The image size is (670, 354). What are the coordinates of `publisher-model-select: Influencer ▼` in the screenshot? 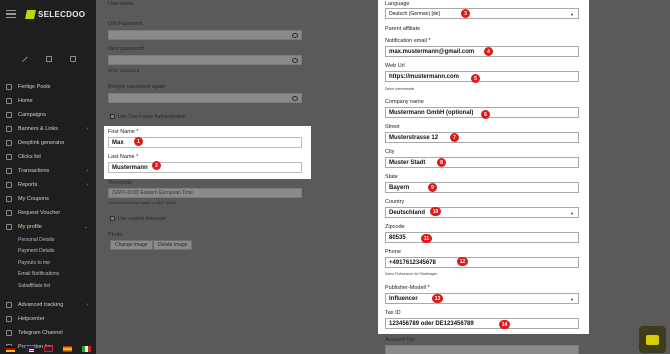 It's located at (482, 298).